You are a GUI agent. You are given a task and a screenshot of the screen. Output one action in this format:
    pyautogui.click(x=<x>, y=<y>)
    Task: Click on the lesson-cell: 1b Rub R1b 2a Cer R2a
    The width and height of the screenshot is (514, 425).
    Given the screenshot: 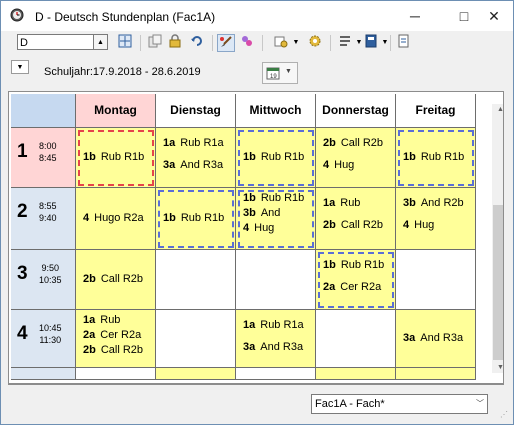 What is the action you would take?
    pyautogui.click(x=356, y=280)
    